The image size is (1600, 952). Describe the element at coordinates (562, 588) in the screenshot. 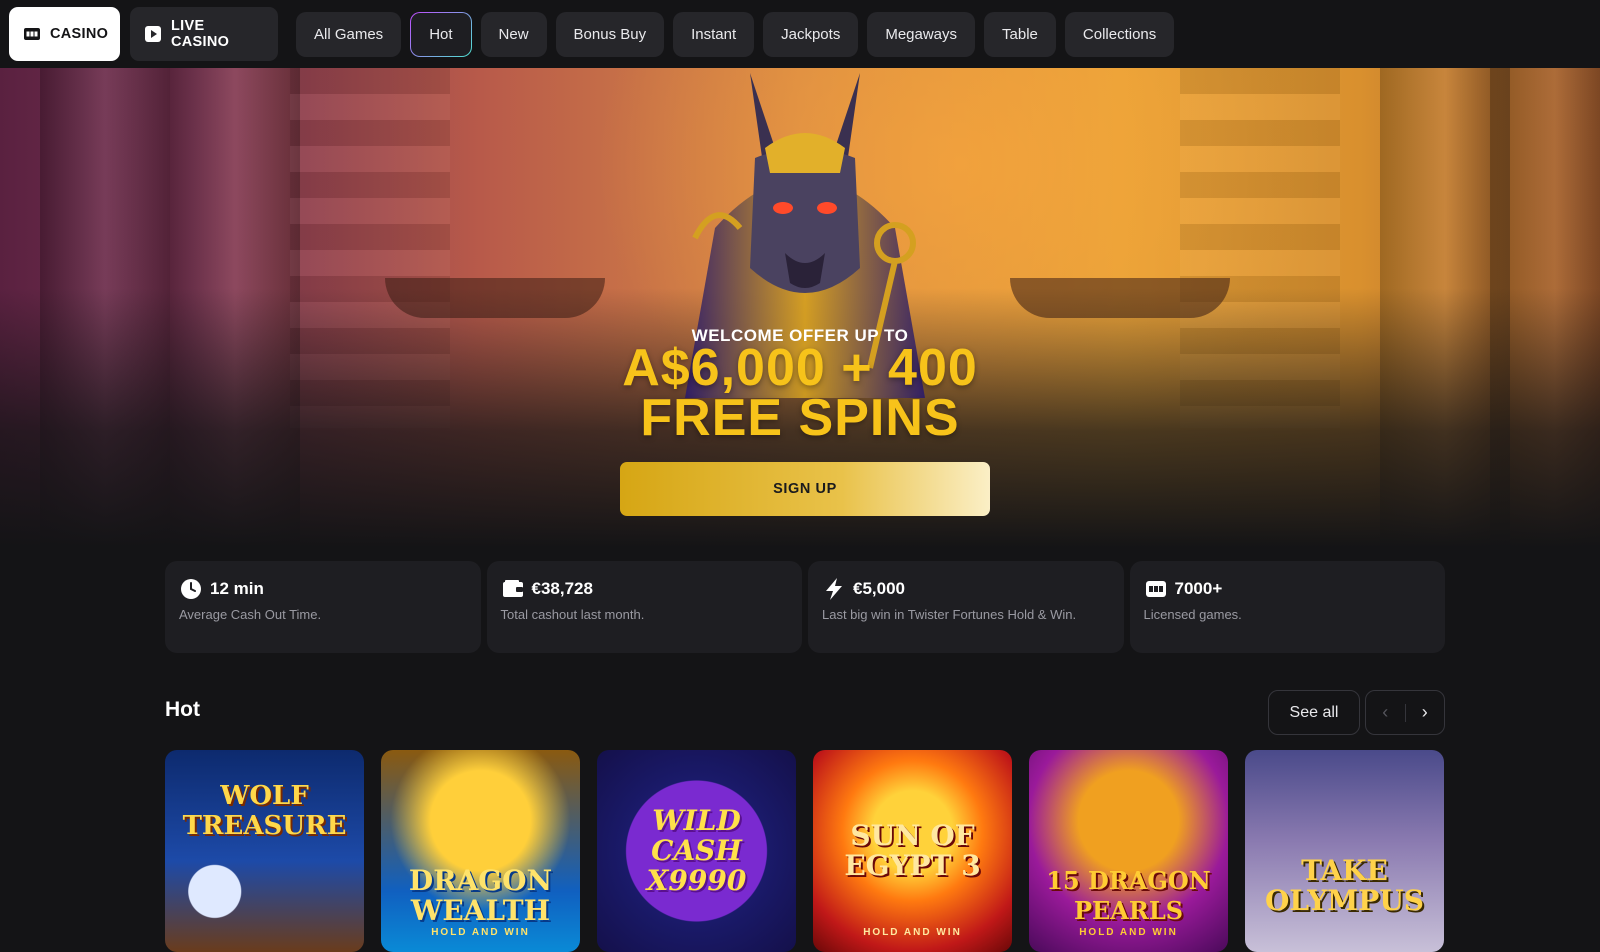

I see `stat-value: €38,728` at that location.